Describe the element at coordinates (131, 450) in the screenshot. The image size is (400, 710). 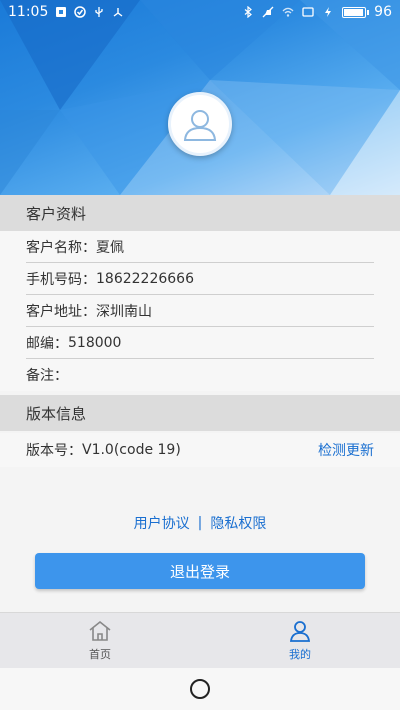
I see `version-value: V1.0(code 19)` at that location.